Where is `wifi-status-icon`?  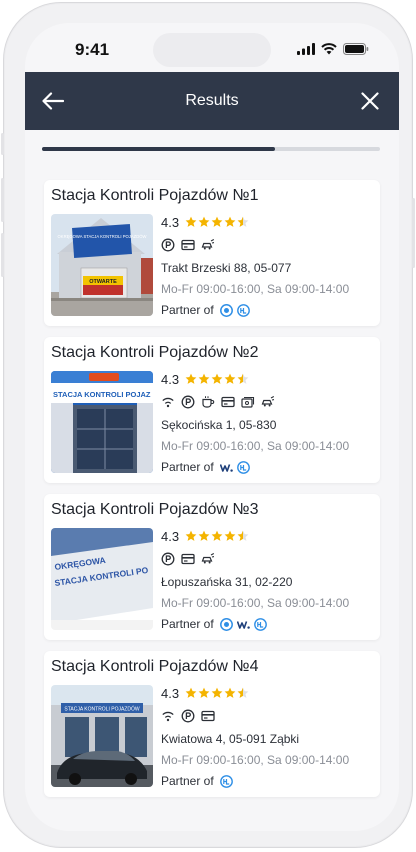
wifi-status-icon is located at coordinates (329, 49).